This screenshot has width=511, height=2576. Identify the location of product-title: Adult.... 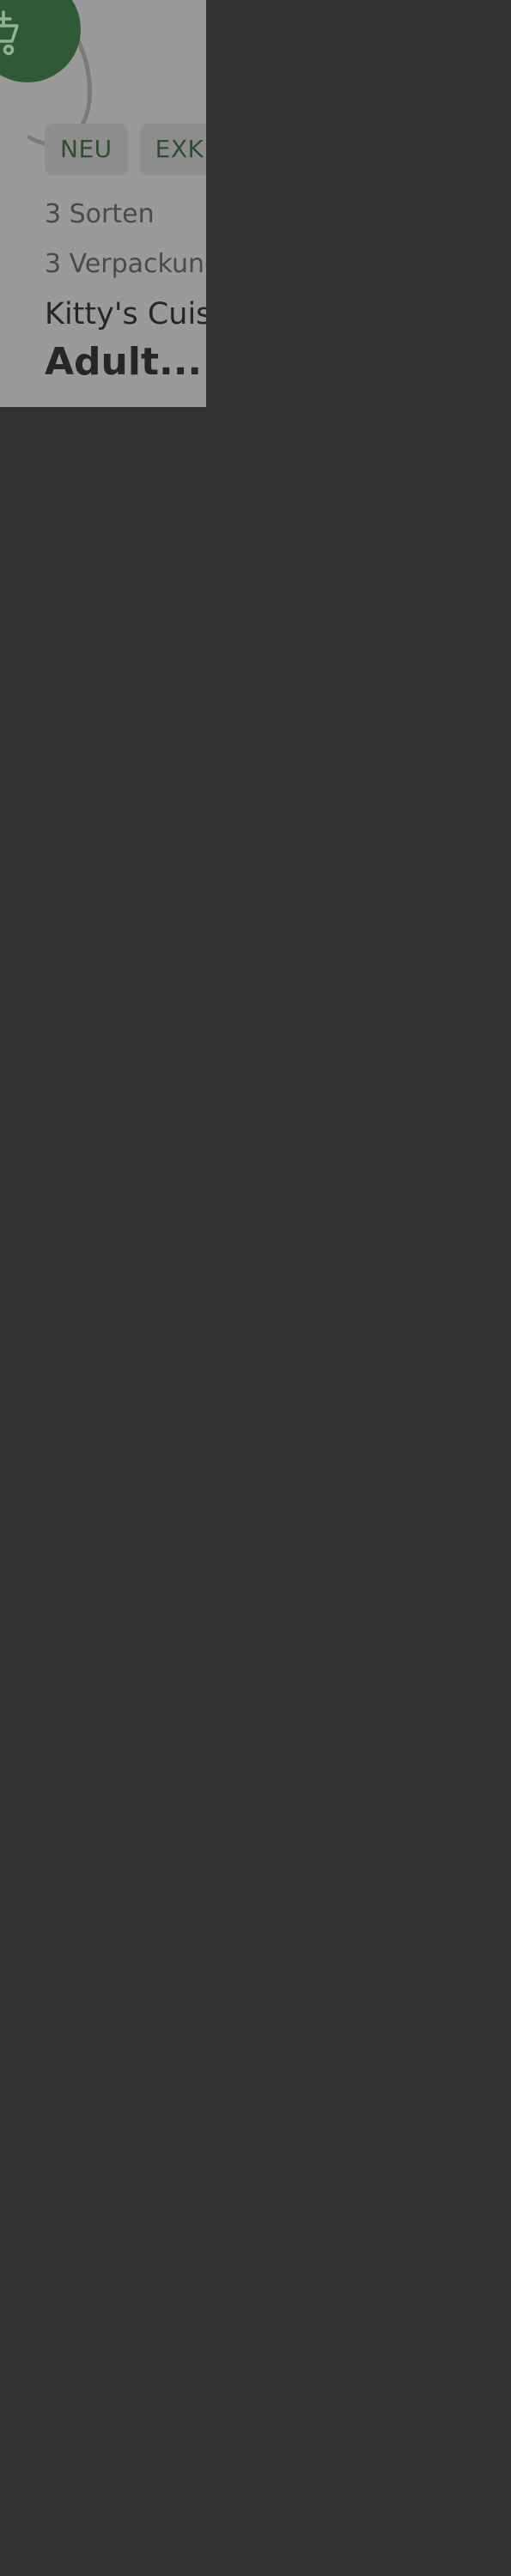
(123, 362).